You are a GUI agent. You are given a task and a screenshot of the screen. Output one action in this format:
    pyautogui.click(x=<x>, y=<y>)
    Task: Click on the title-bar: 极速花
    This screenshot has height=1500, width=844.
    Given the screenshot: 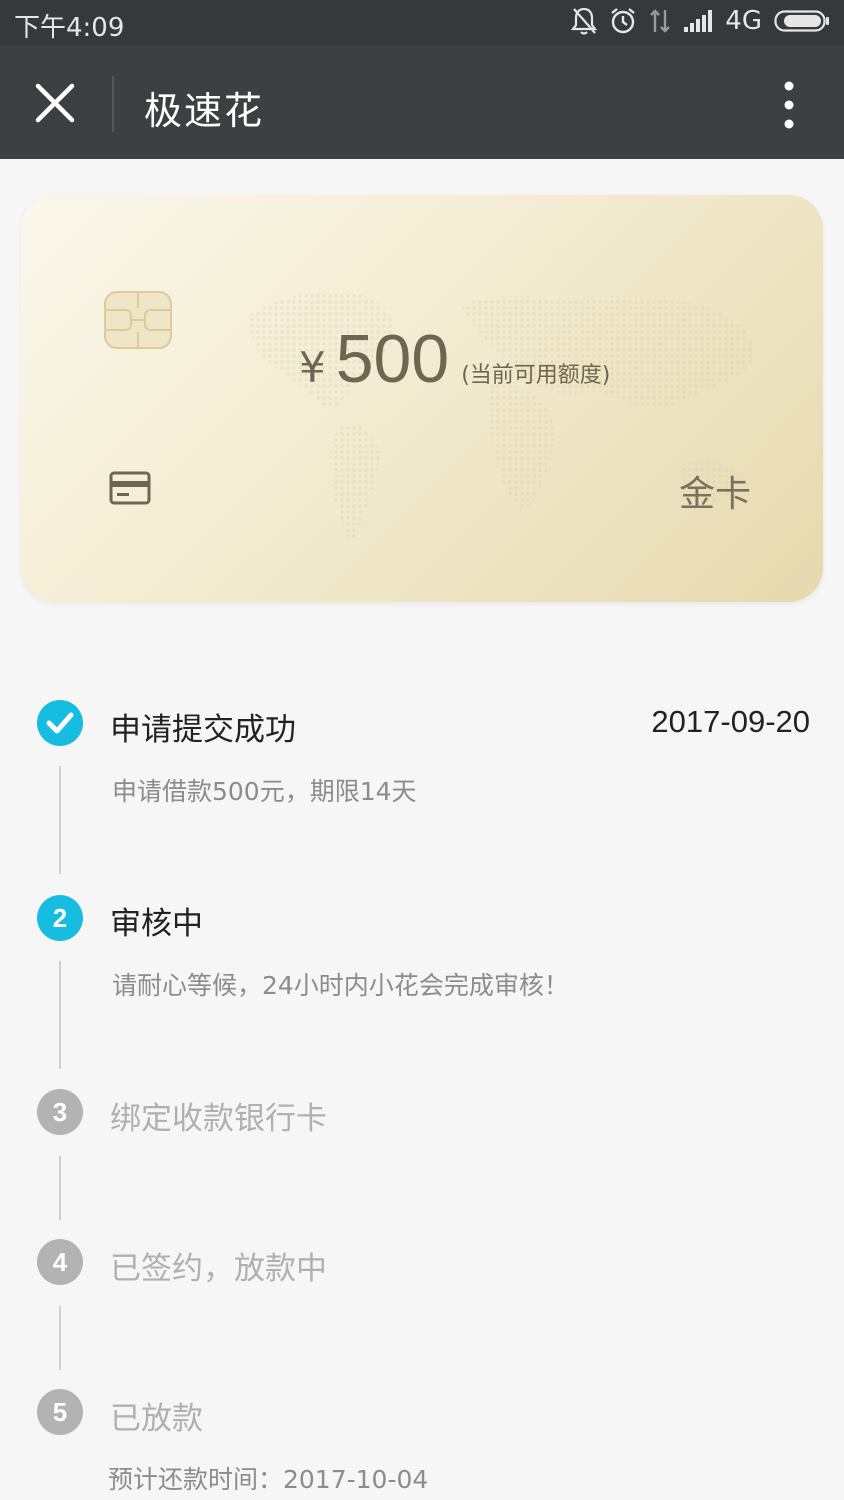 What is the action you would take?
    pyautogui.click(x=422, y=102)
    